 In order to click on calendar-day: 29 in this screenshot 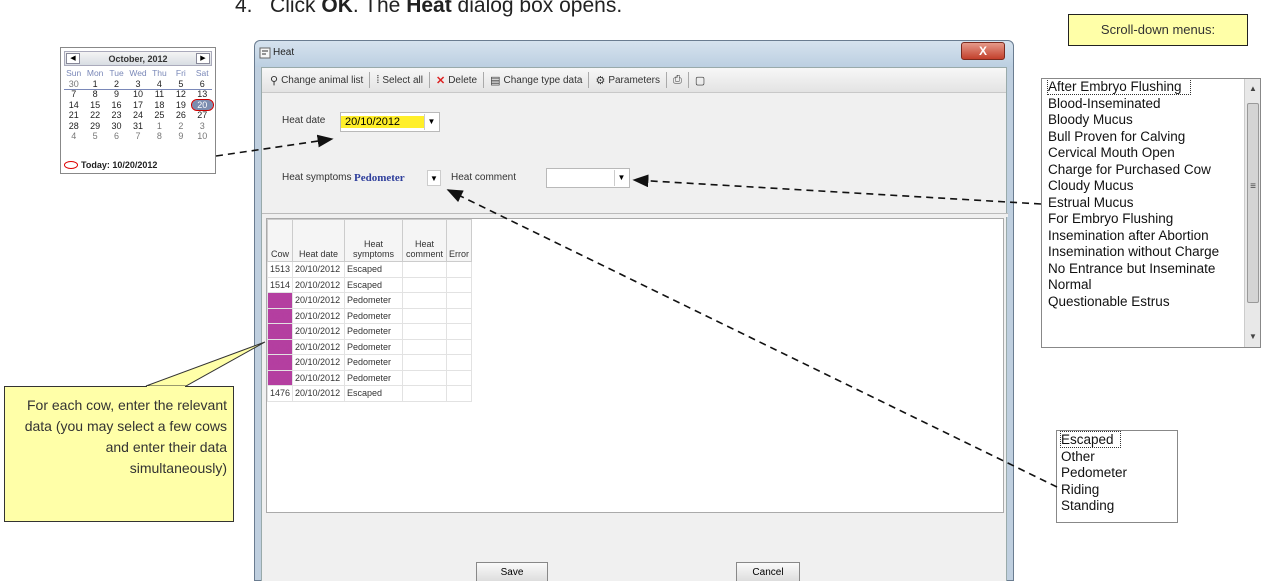, I will do `click(94, 126)`.